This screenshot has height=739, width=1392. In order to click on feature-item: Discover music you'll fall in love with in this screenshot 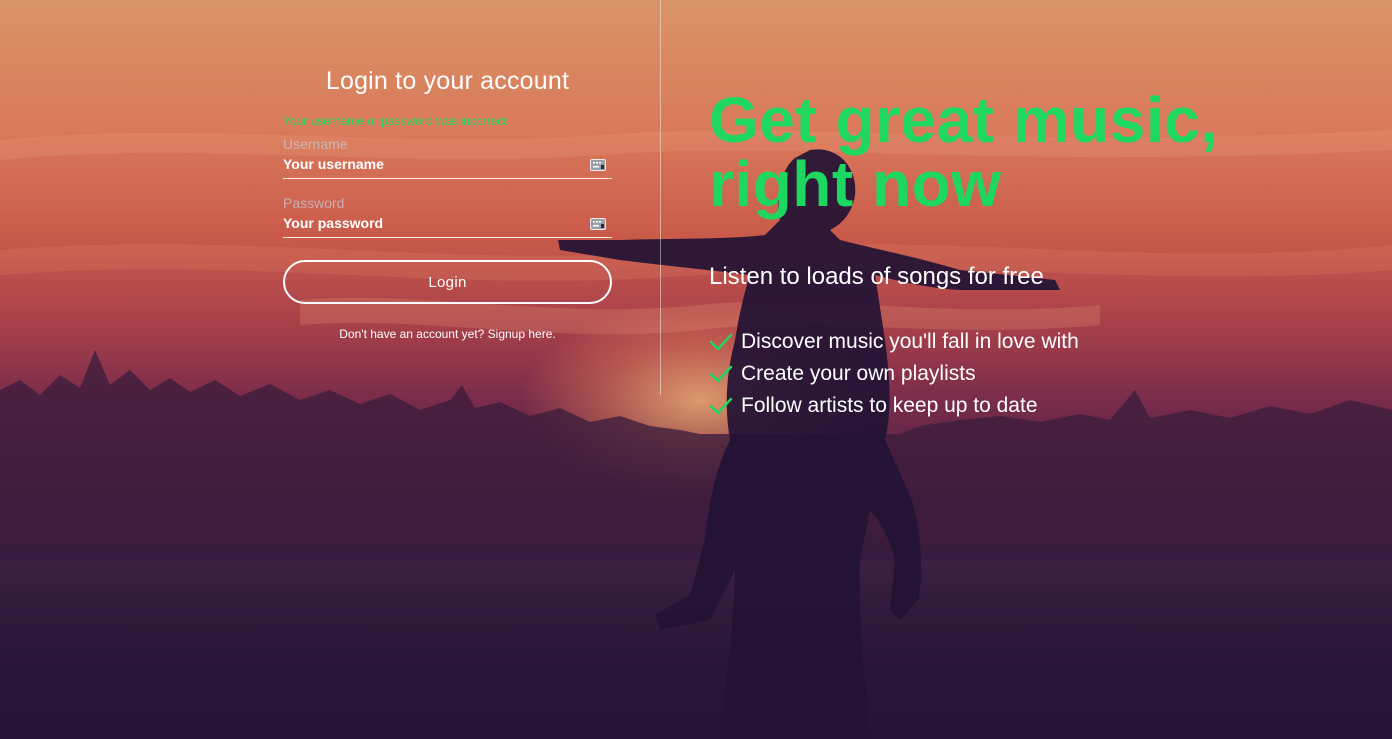, I will do `click(1019, 342)`.